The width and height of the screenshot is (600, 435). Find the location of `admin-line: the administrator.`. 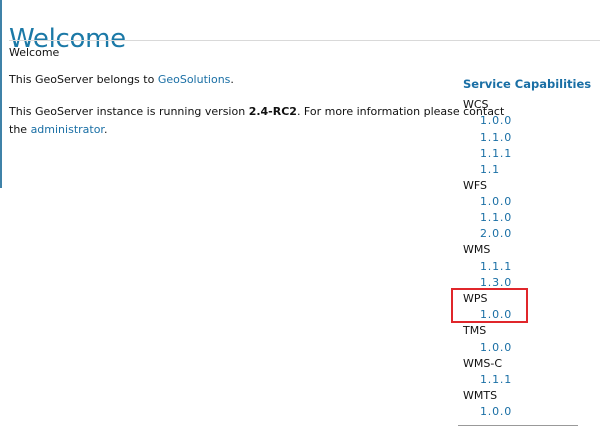

admin-line: the administrator. is located at coordinates (58, 129).